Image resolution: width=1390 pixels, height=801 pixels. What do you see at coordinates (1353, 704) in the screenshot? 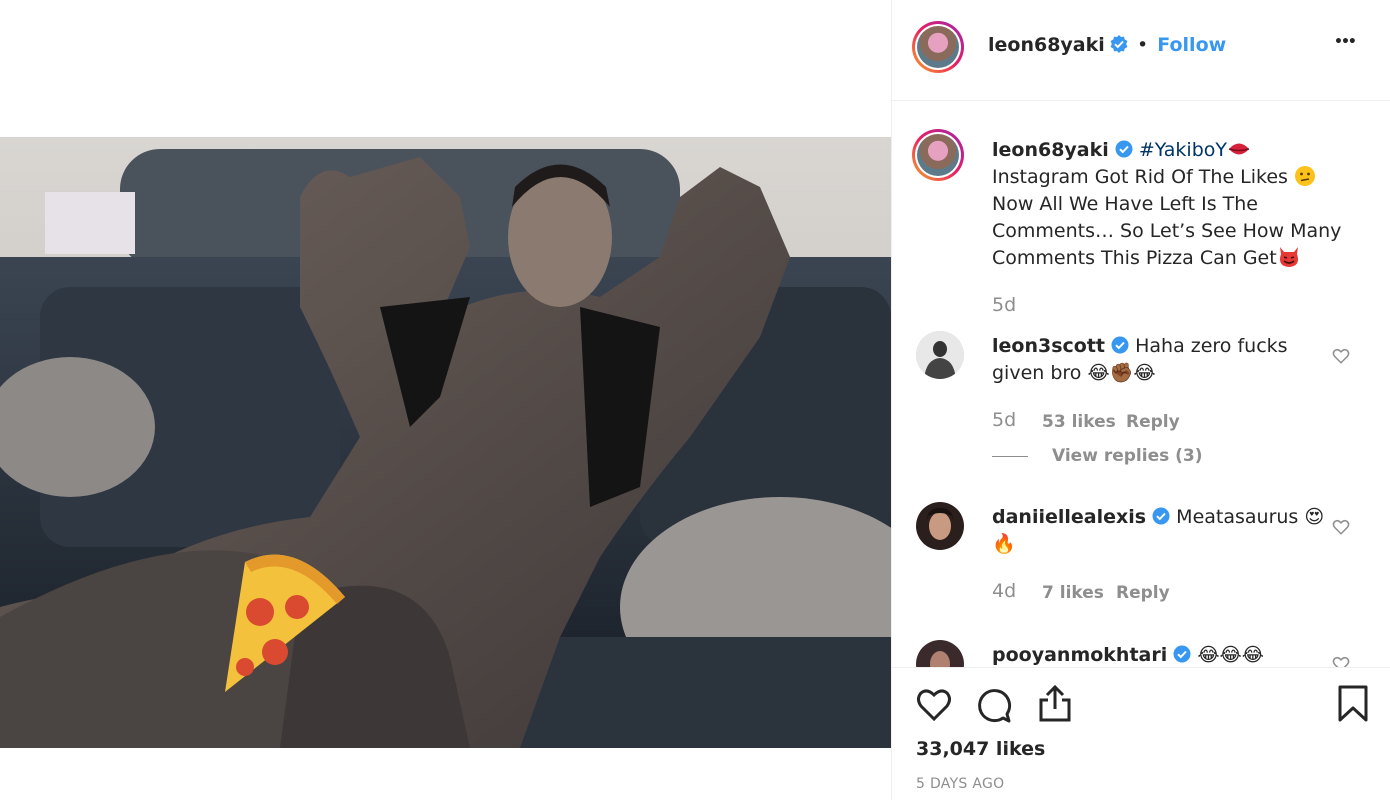
I see `bookmark-icon` at bounding box center [1353, 704].